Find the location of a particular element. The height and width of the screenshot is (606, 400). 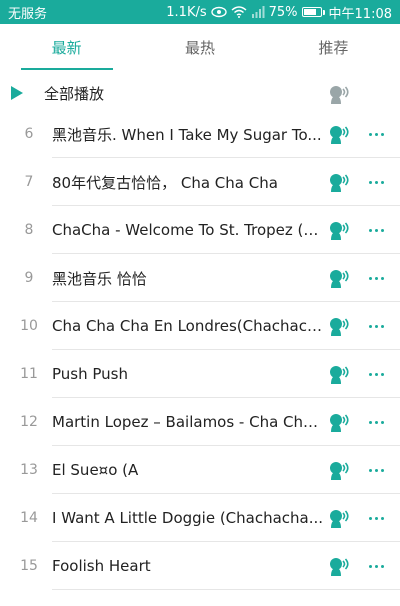

song-row: 9 黑池音乐 恰恰 is located at coordinates (200, 278).